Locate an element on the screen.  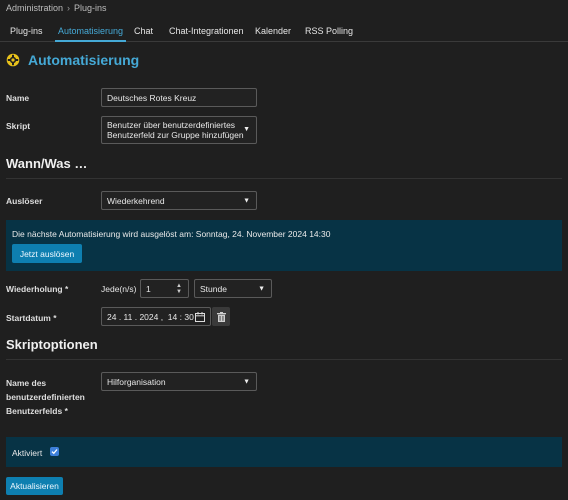
start-date-value: 24 . 11 . 2024 , 14 : 30 is located at coordinates (150, 316).